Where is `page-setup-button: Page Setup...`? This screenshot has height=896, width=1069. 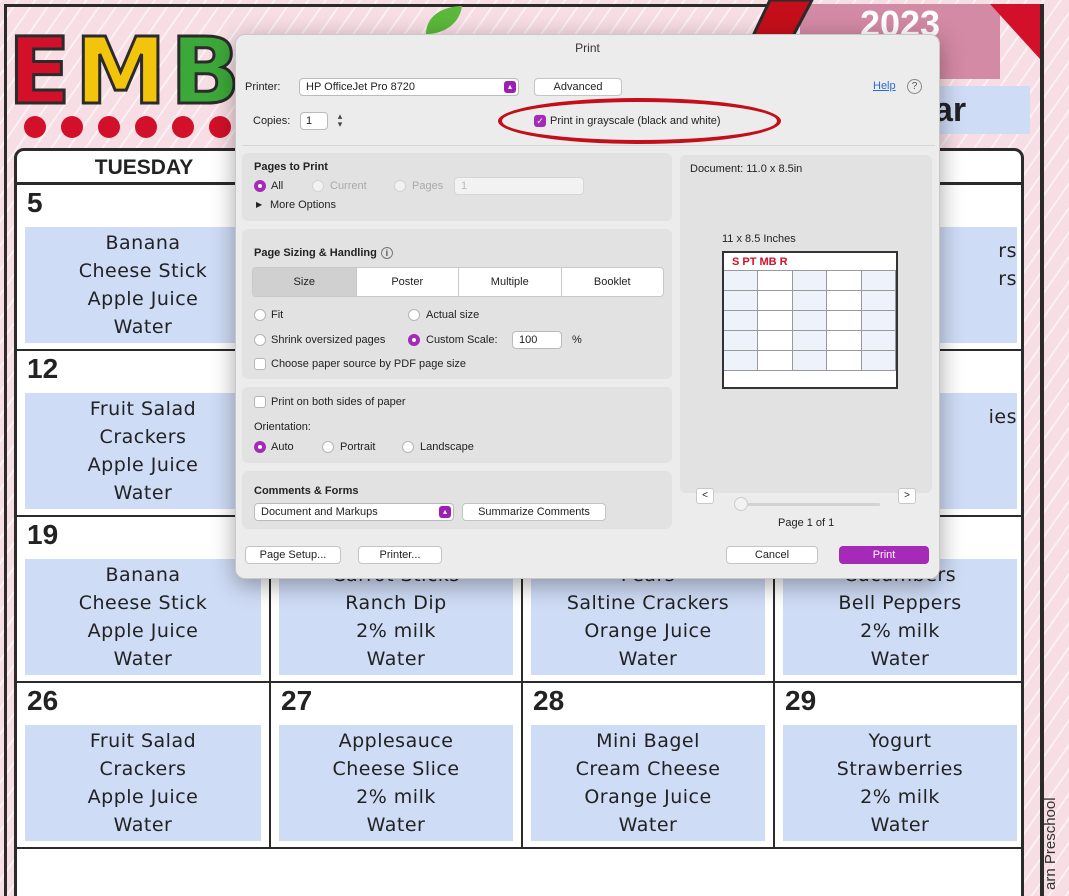 page-setup-button: Page Setup... is located at coordinates (293, 555).